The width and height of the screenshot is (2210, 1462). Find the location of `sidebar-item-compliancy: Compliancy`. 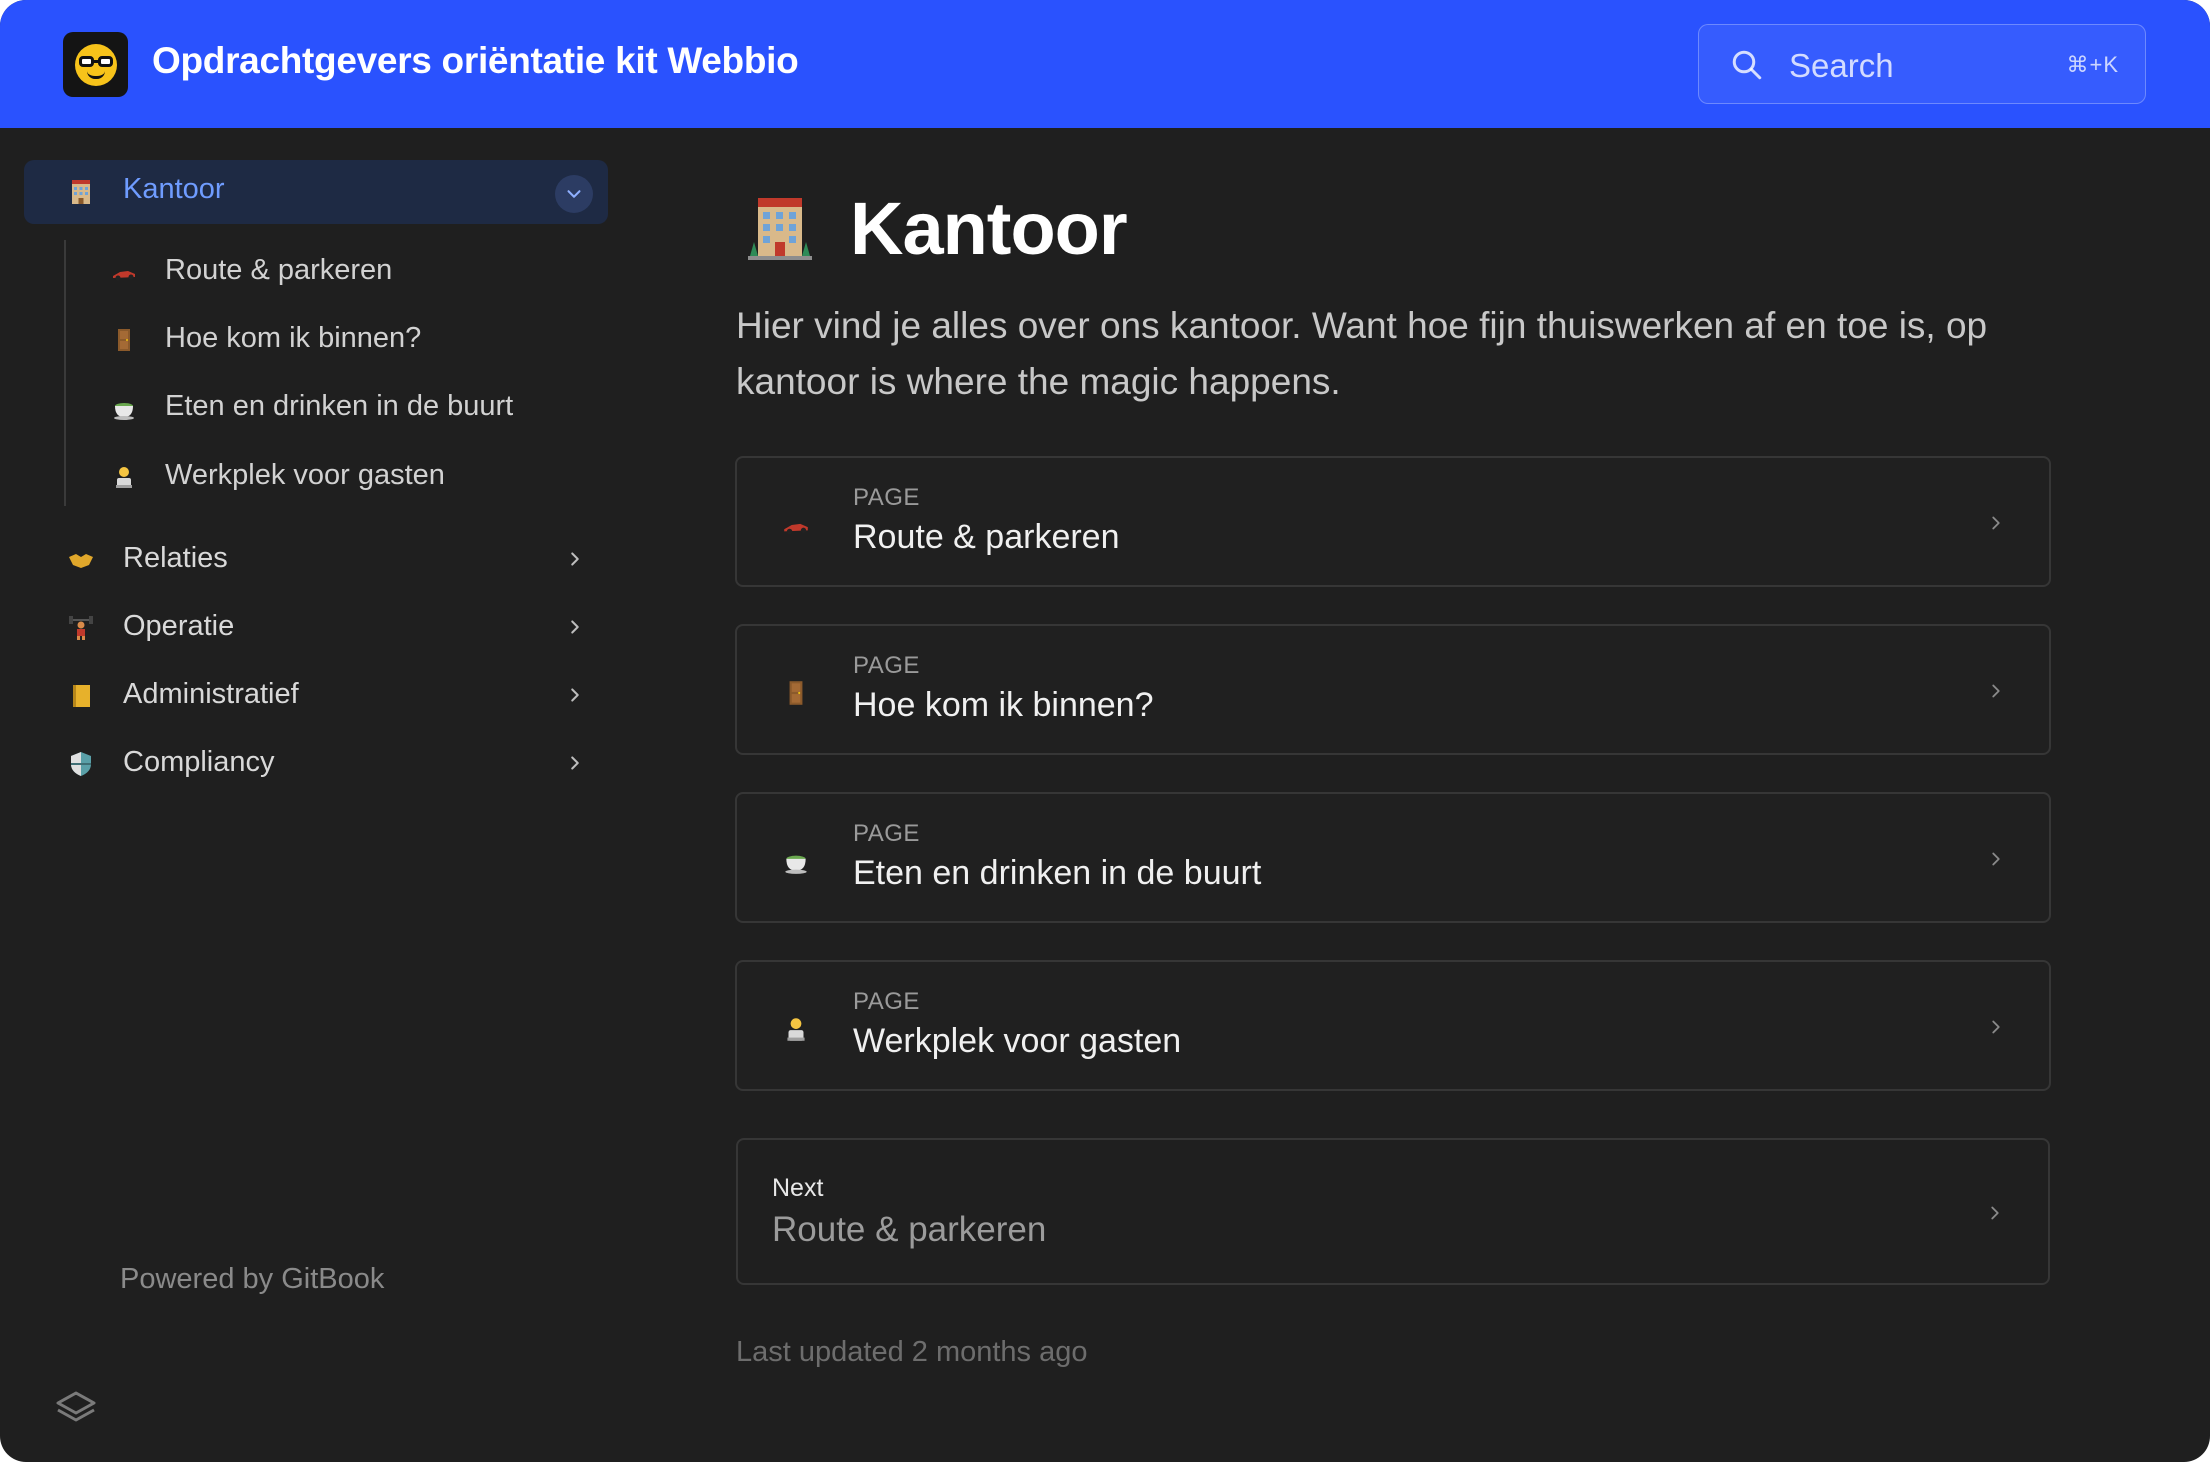

sidebar-item-compliancy: Compliancy is located at coordinates (199, 762).